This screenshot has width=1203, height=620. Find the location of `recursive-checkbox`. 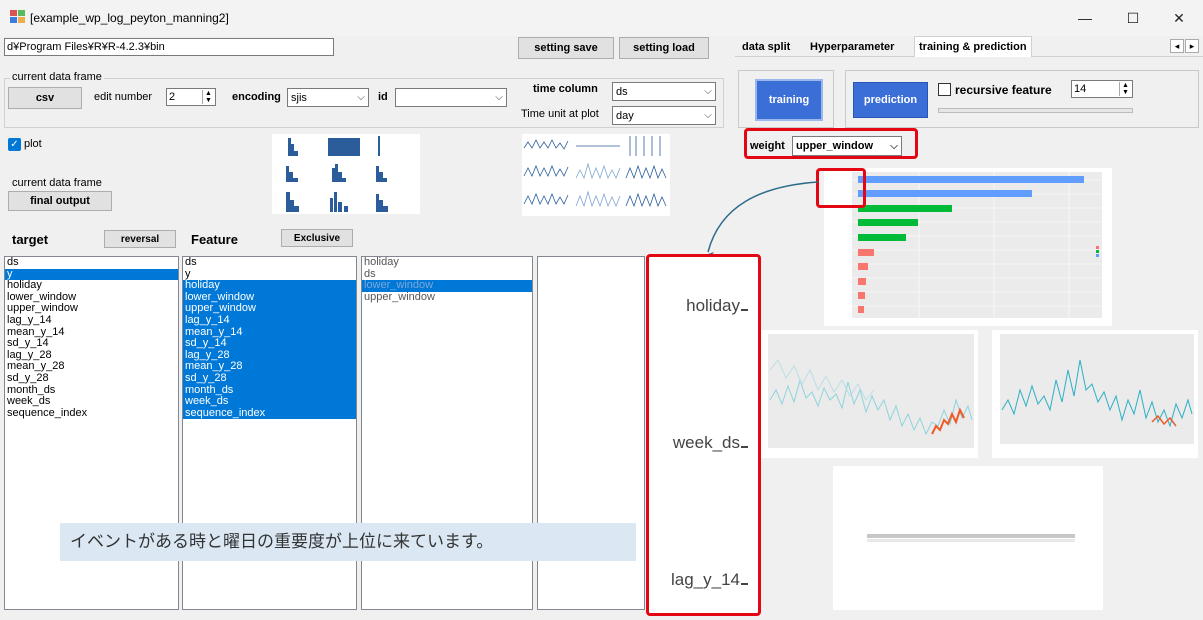

recursive-checkbox is located at coordinates (944, 89).